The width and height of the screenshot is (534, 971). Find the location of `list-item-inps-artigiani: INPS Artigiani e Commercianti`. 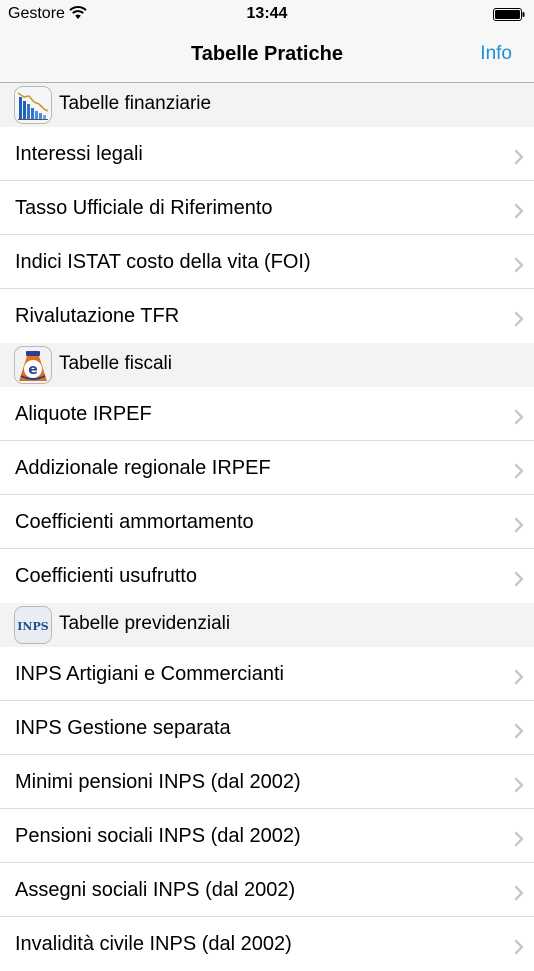

list-item-inps-artigiani: INPS Artigiani e Commercianti is located at coordinates (267, 674).